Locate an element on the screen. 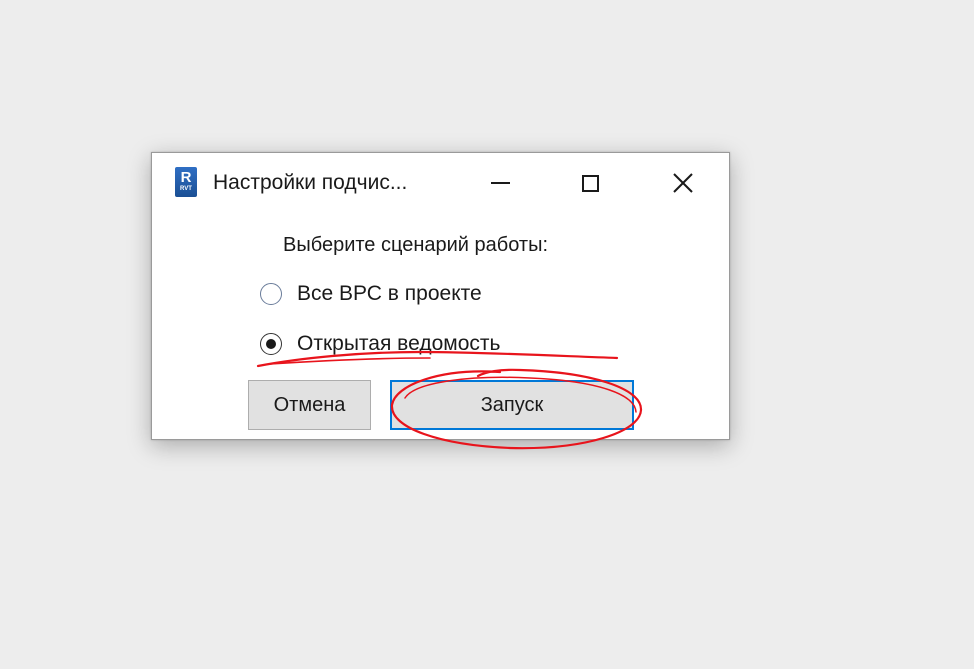 This screenshot has height=669, width=974. radio-option-label: Все ВРС в проекте is located at coordinates (389, 293).